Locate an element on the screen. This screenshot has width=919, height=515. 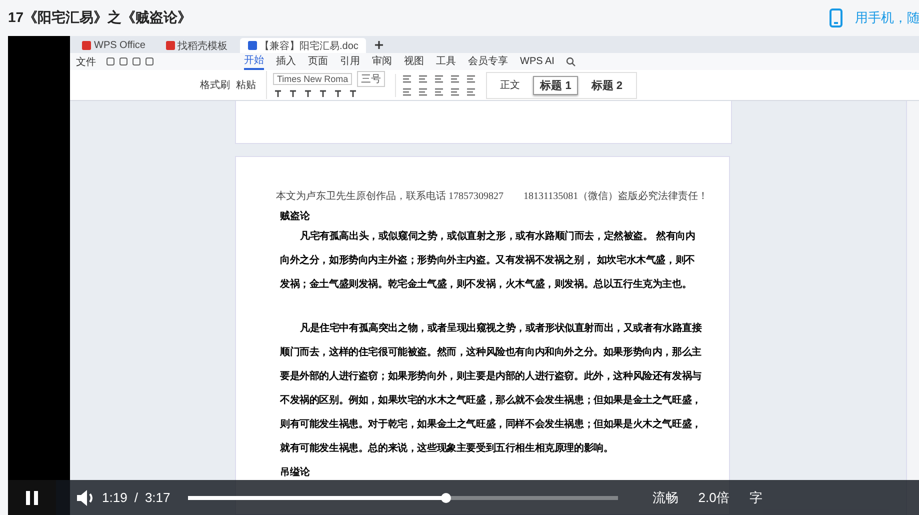
app-tab: WPS Office is located at coordinates (114, 45).